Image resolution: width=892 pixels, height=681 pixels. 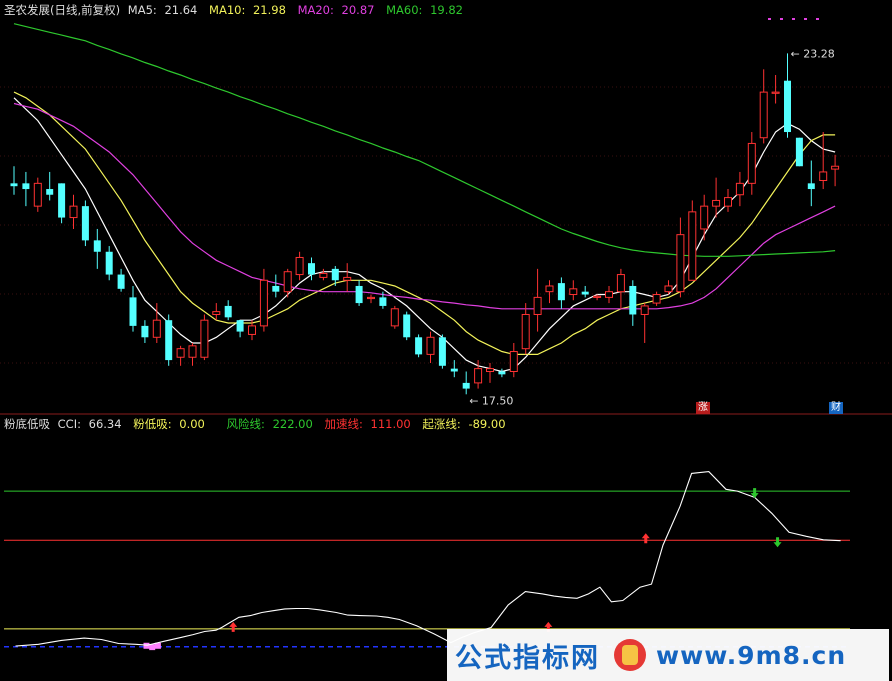 What do you see at coordinates (703, 408) in the screenshot?
I see `zhang-badge: 涨` at bounding box center [703, 408].